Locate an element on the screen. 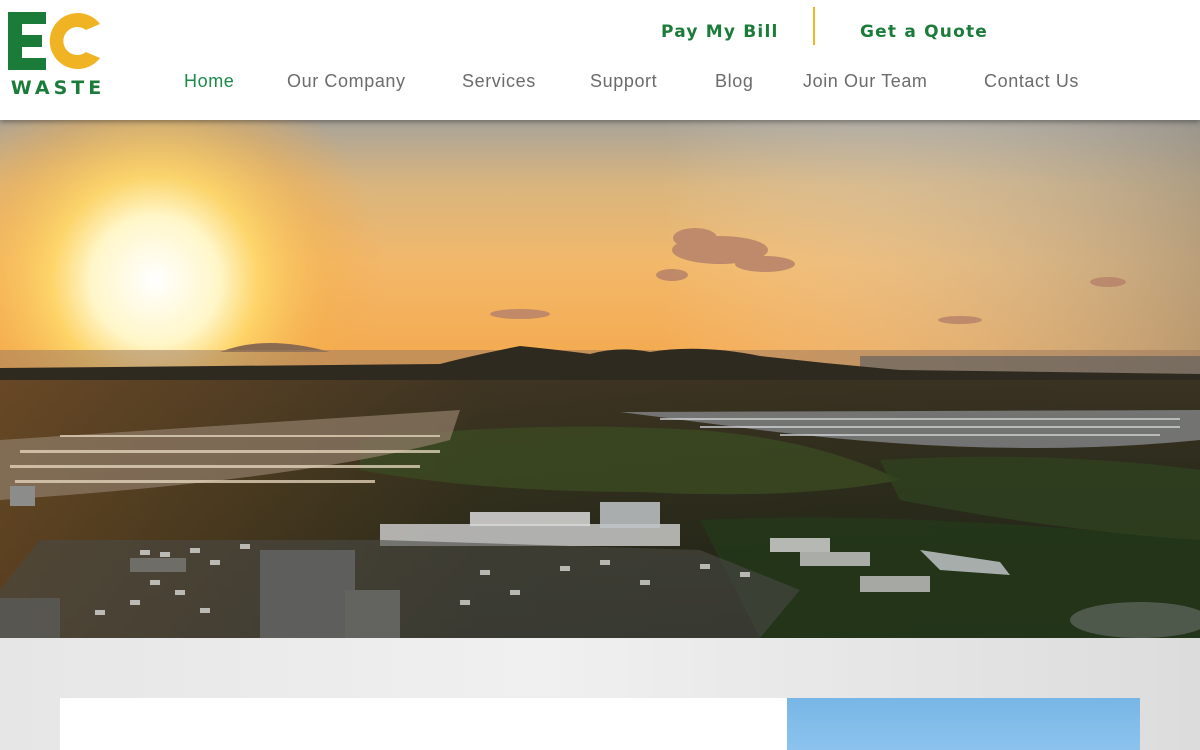  ec-logo-mark is located at coordinates (54, 41).